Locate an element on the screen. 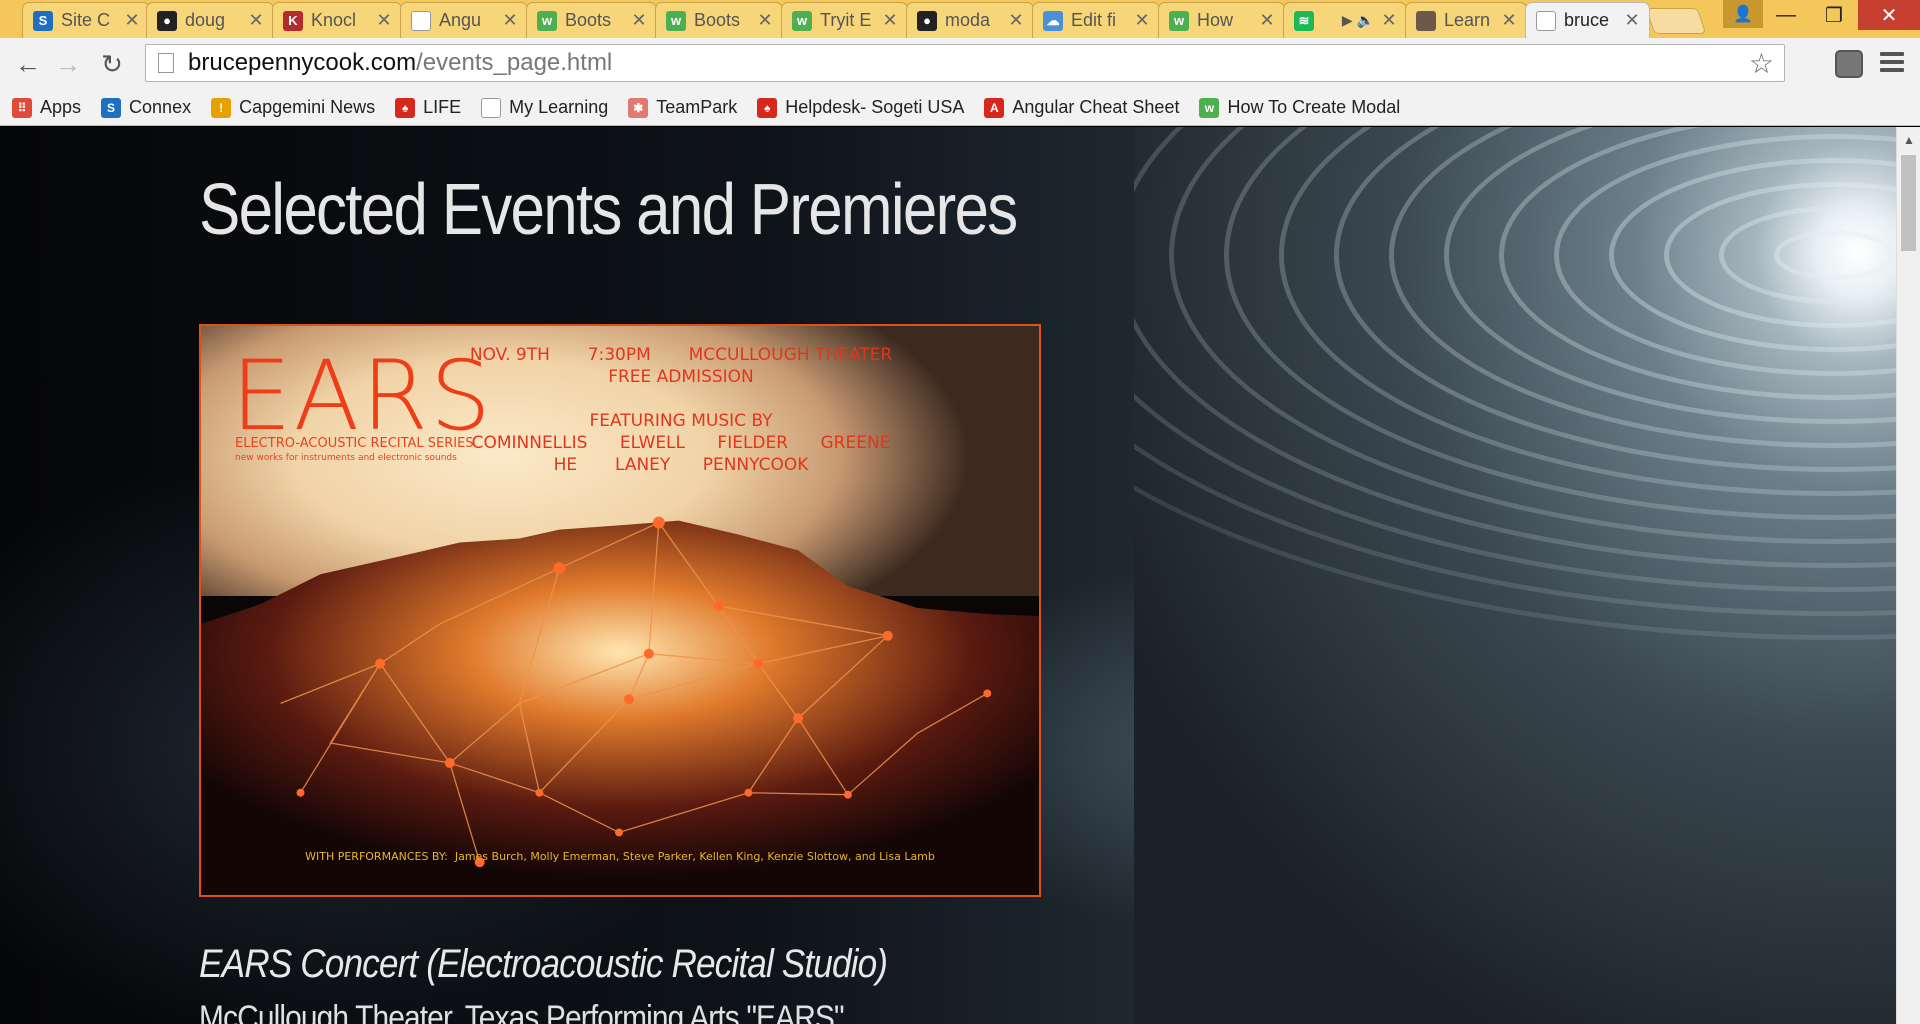 The width and height of the screenshot is (1920, 1024). scroll-up-arrow-icon: ▲ is located at coordinates (1909, 140).